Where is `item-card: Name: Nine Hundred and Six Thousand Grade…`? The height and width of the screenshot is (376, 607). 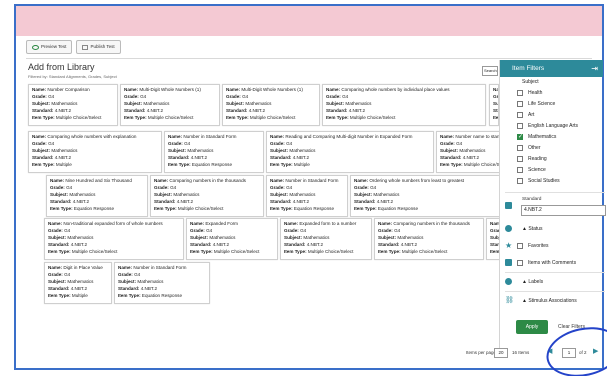 item-card: Name: Nine Hundred and Six Thousand Grade… is located at coordinates (97, 196).